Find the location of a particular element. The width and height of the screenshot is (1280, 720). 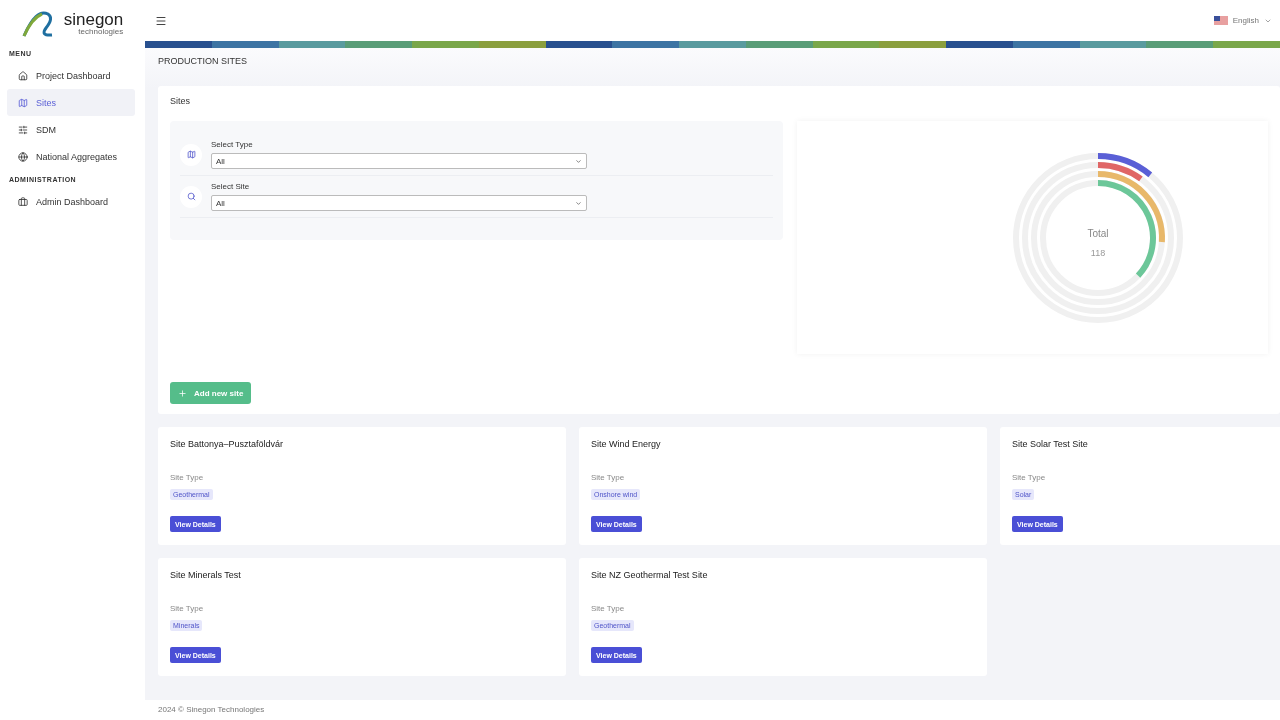

sidebar-item: Project Dashboard is located at coordinates (71, 75).